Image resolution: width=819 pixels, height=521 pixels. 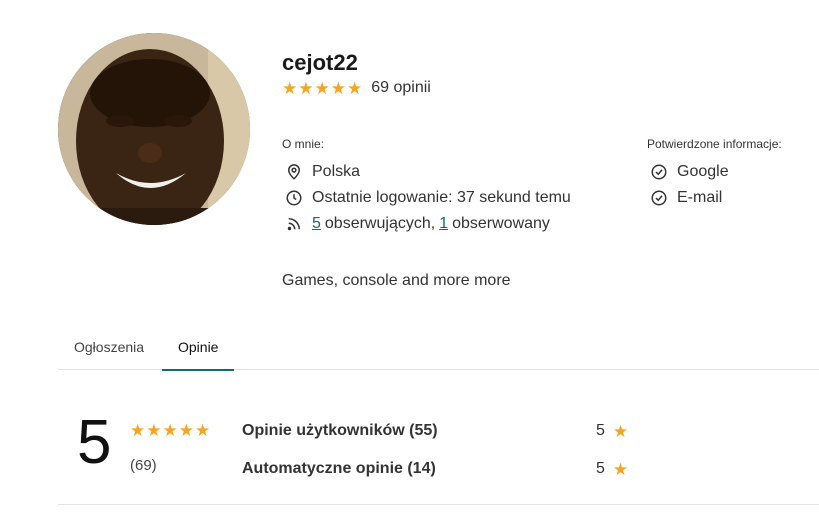 I want to click on map-pin-icon, so click(x=294, y=172).